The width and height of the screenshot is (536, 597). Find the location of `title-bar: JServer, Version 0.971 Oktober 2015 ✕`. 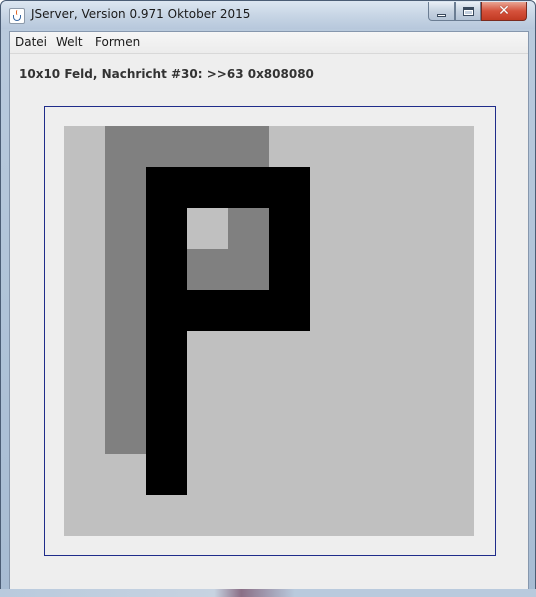

title-bar: JServer, Version 0.971 Oktober 2015 ✕ is located at coordinates (268, 15).